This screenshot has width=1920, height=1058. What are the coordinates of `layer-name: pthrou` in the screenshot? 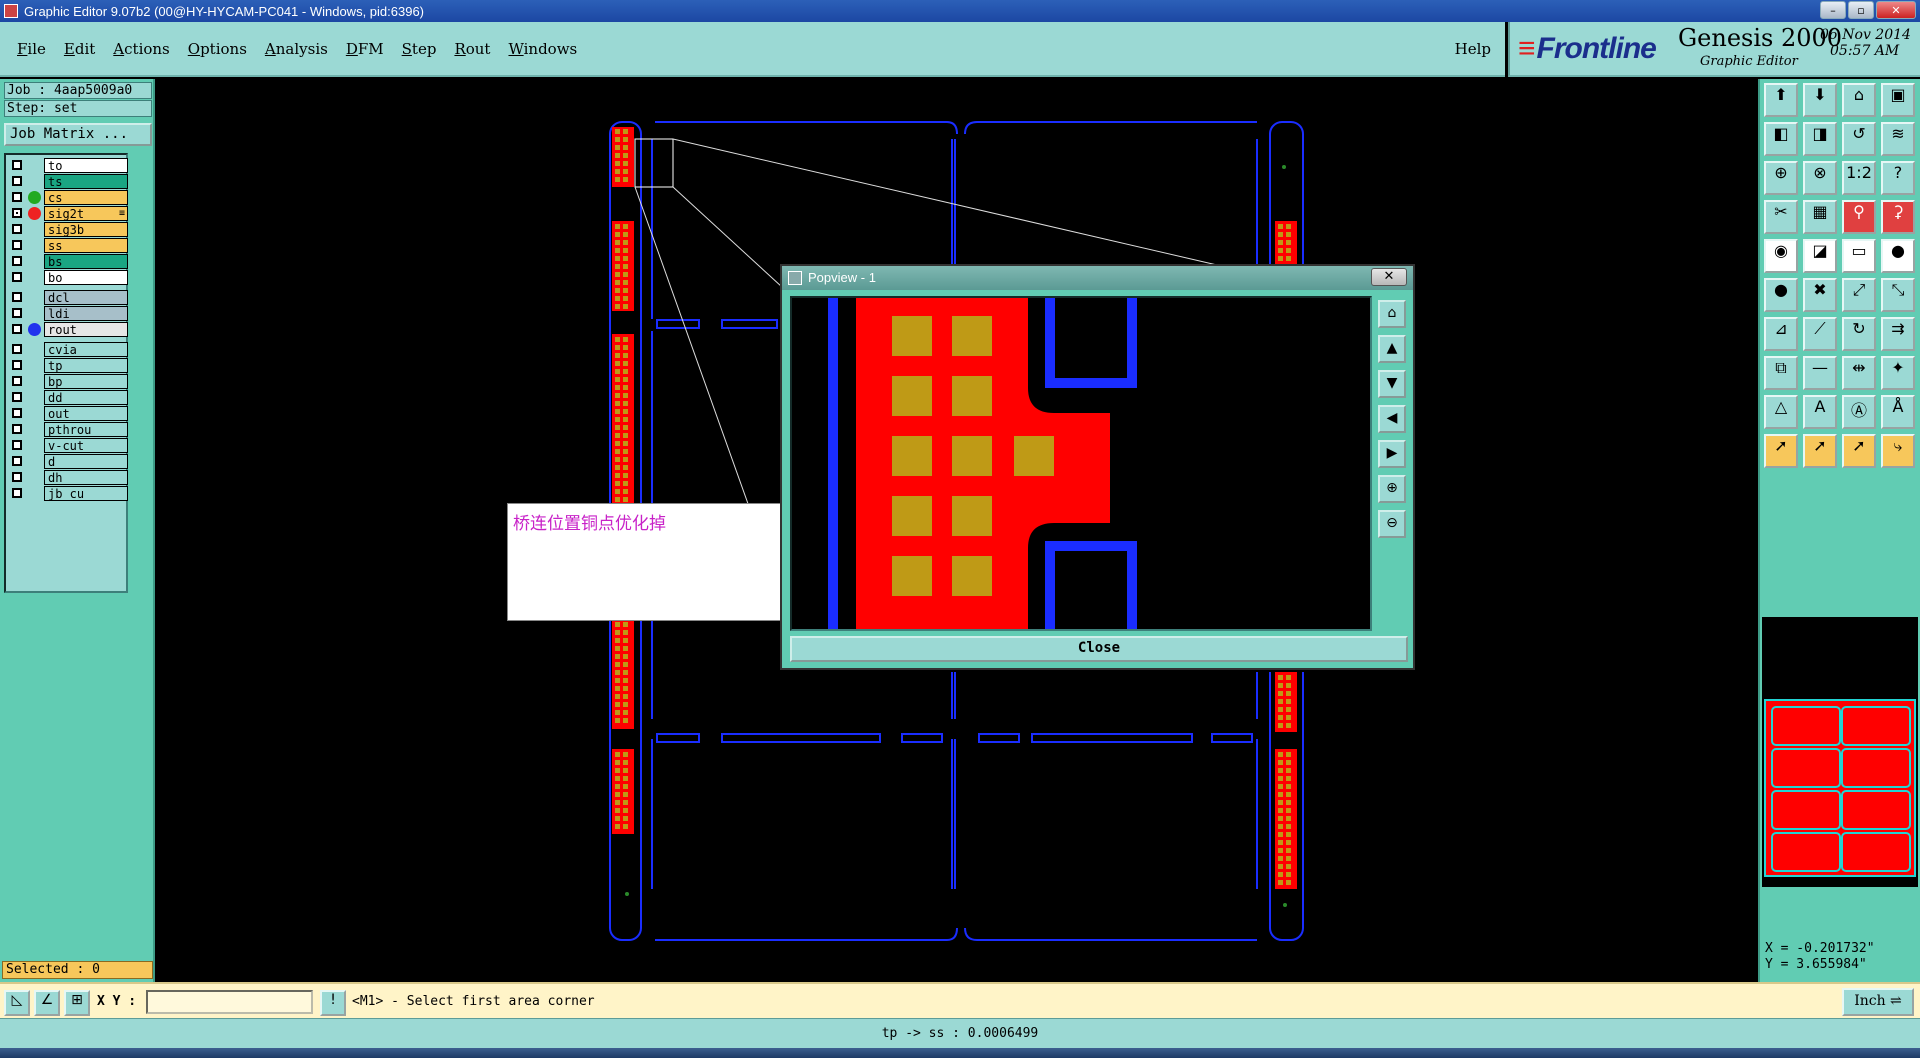 It's located at (86, 429).